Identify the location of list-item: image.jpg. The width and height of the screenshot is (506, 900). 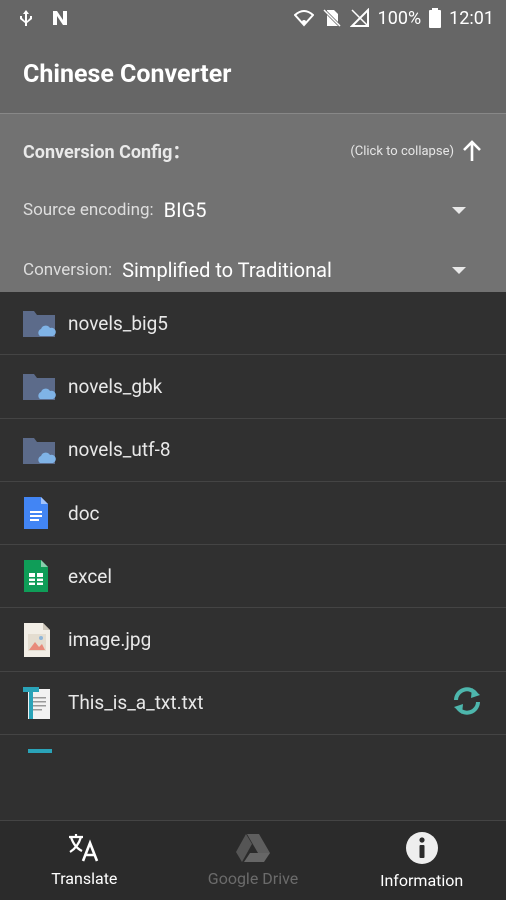
(253, 640).